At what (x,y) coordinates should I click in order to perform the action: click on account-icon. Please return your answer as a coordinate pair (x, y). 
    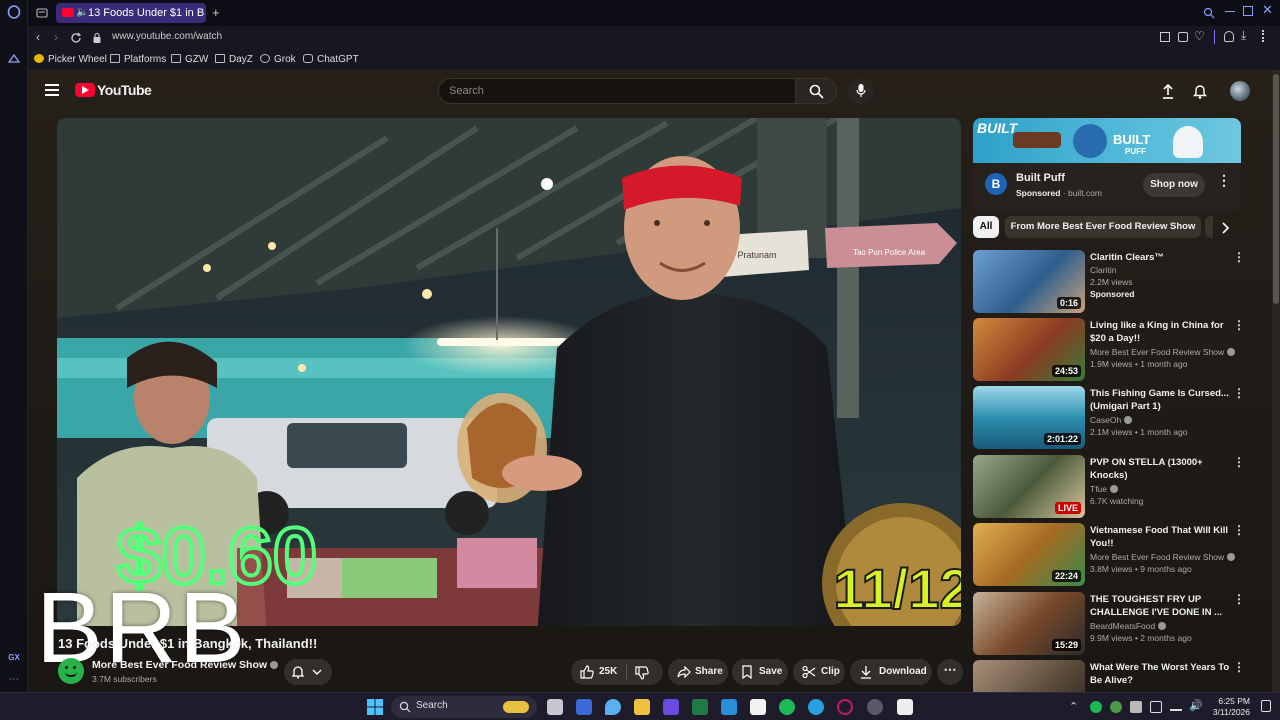
    Looking at the image, I should click on (1229, 36).